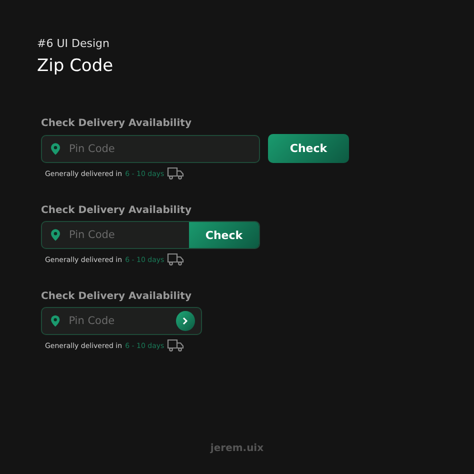 The width and height of the screenshot is (474, 474). Describe the element at coordinates (75, 66) in the screenshot. I see `page-title: Zip Code` at that location.